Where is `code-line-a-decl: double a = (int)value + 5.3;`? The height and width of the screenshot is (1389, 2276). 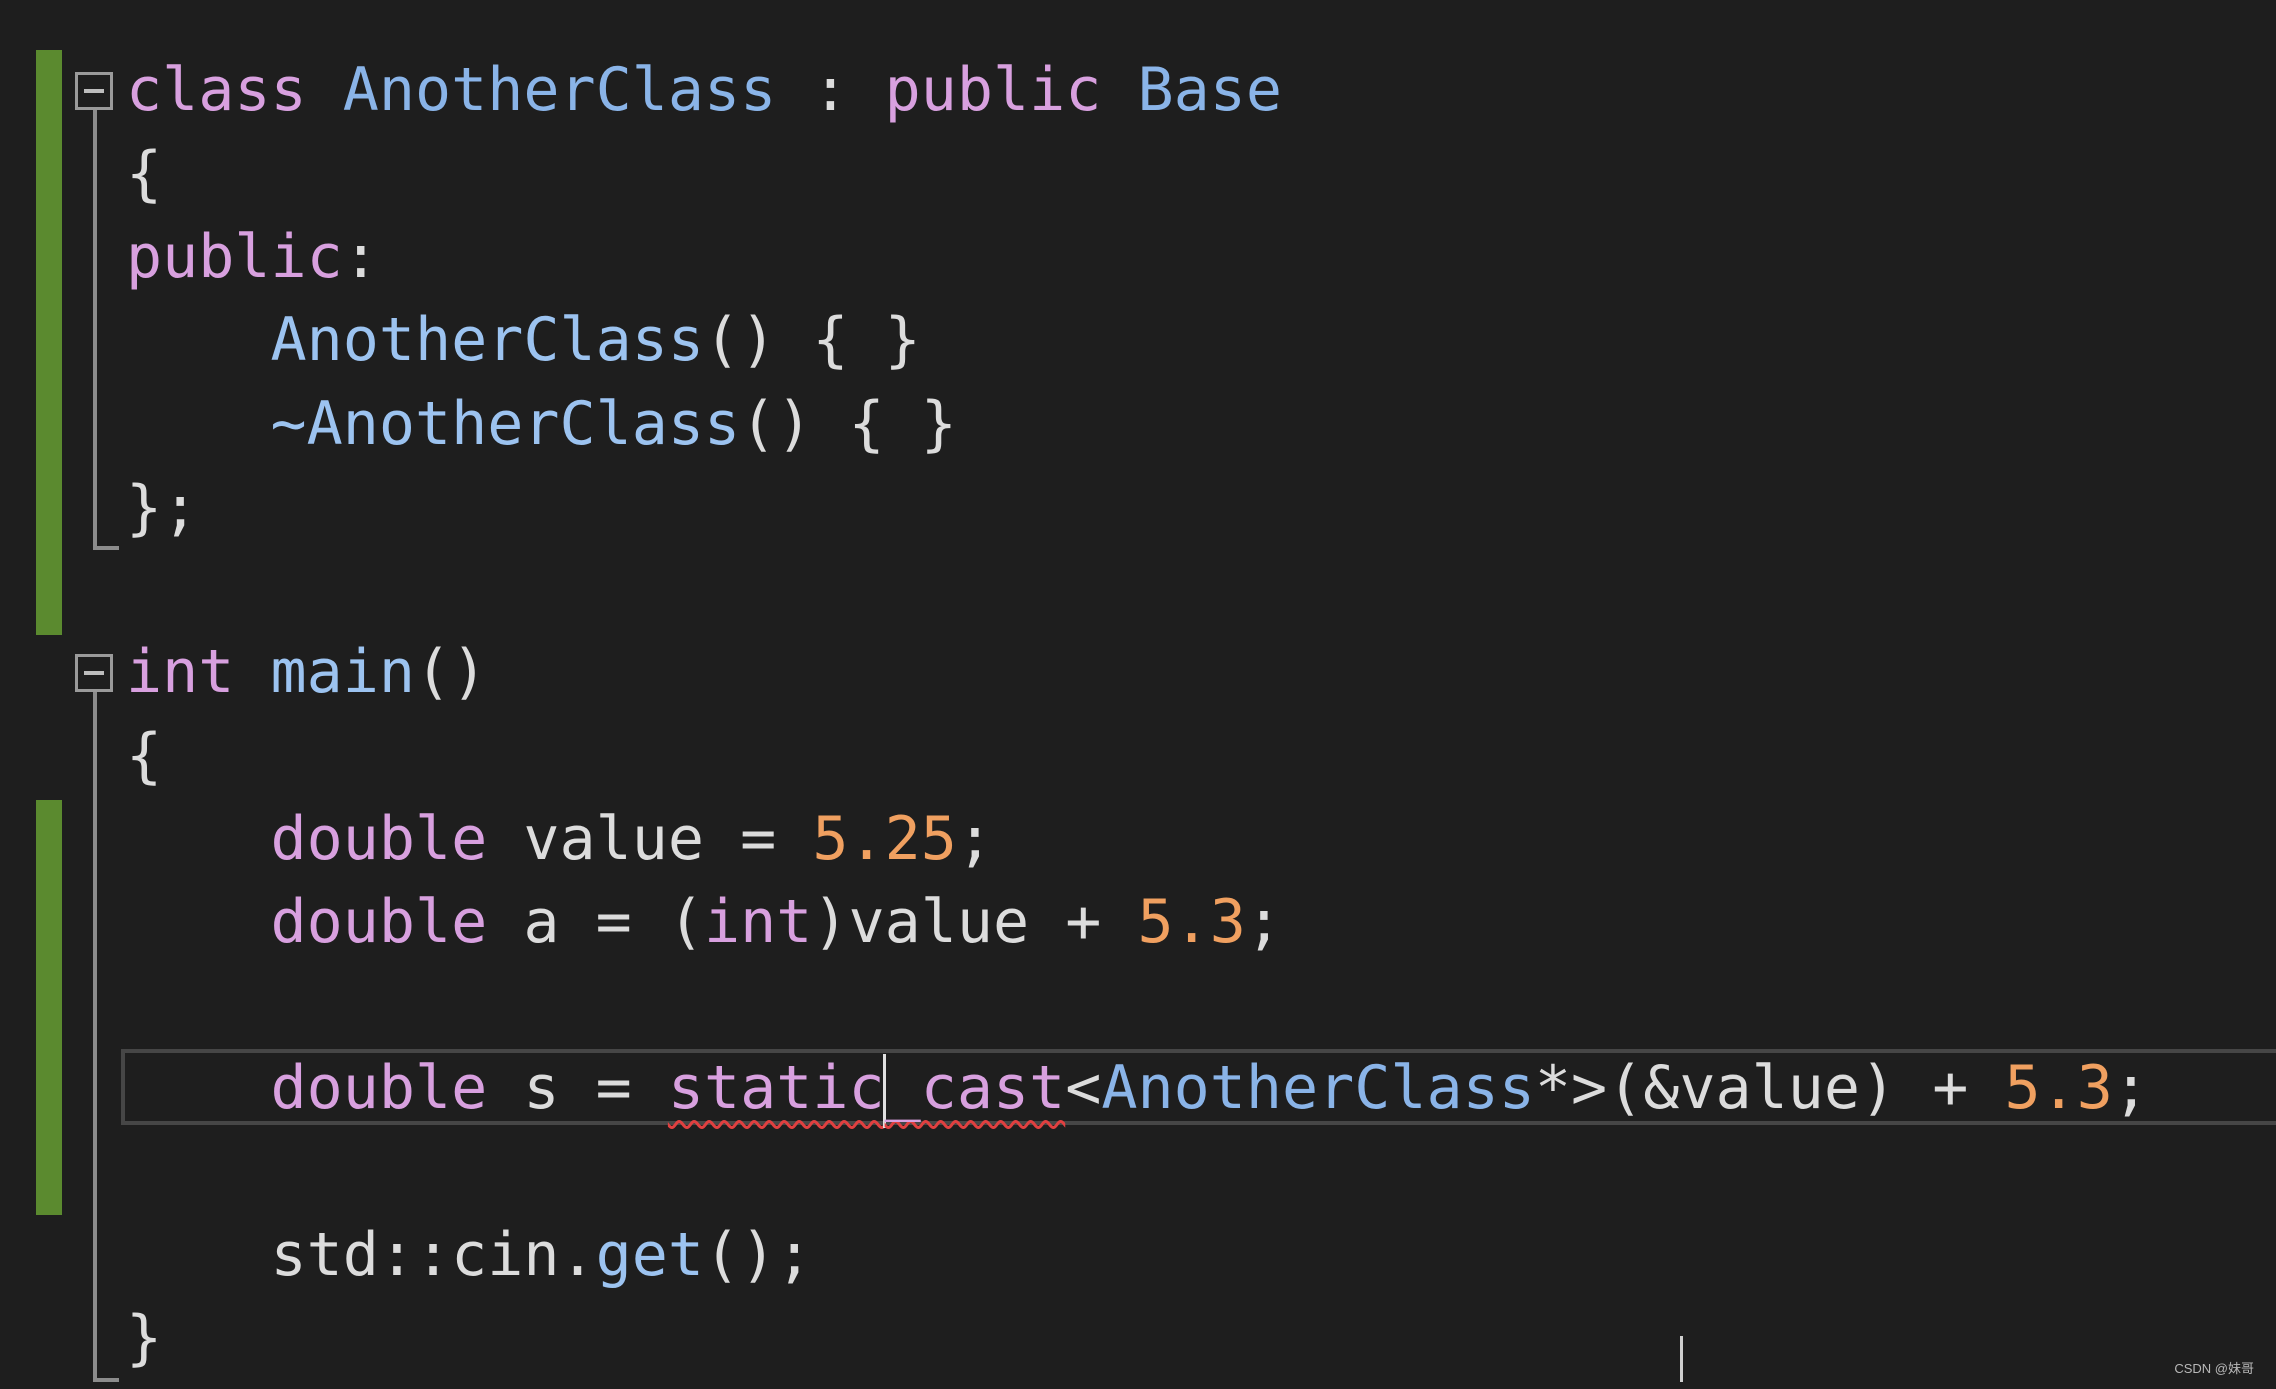 code-line-a-decl: double a = (int)value + 5.3; is located at coordinates (704, 922).